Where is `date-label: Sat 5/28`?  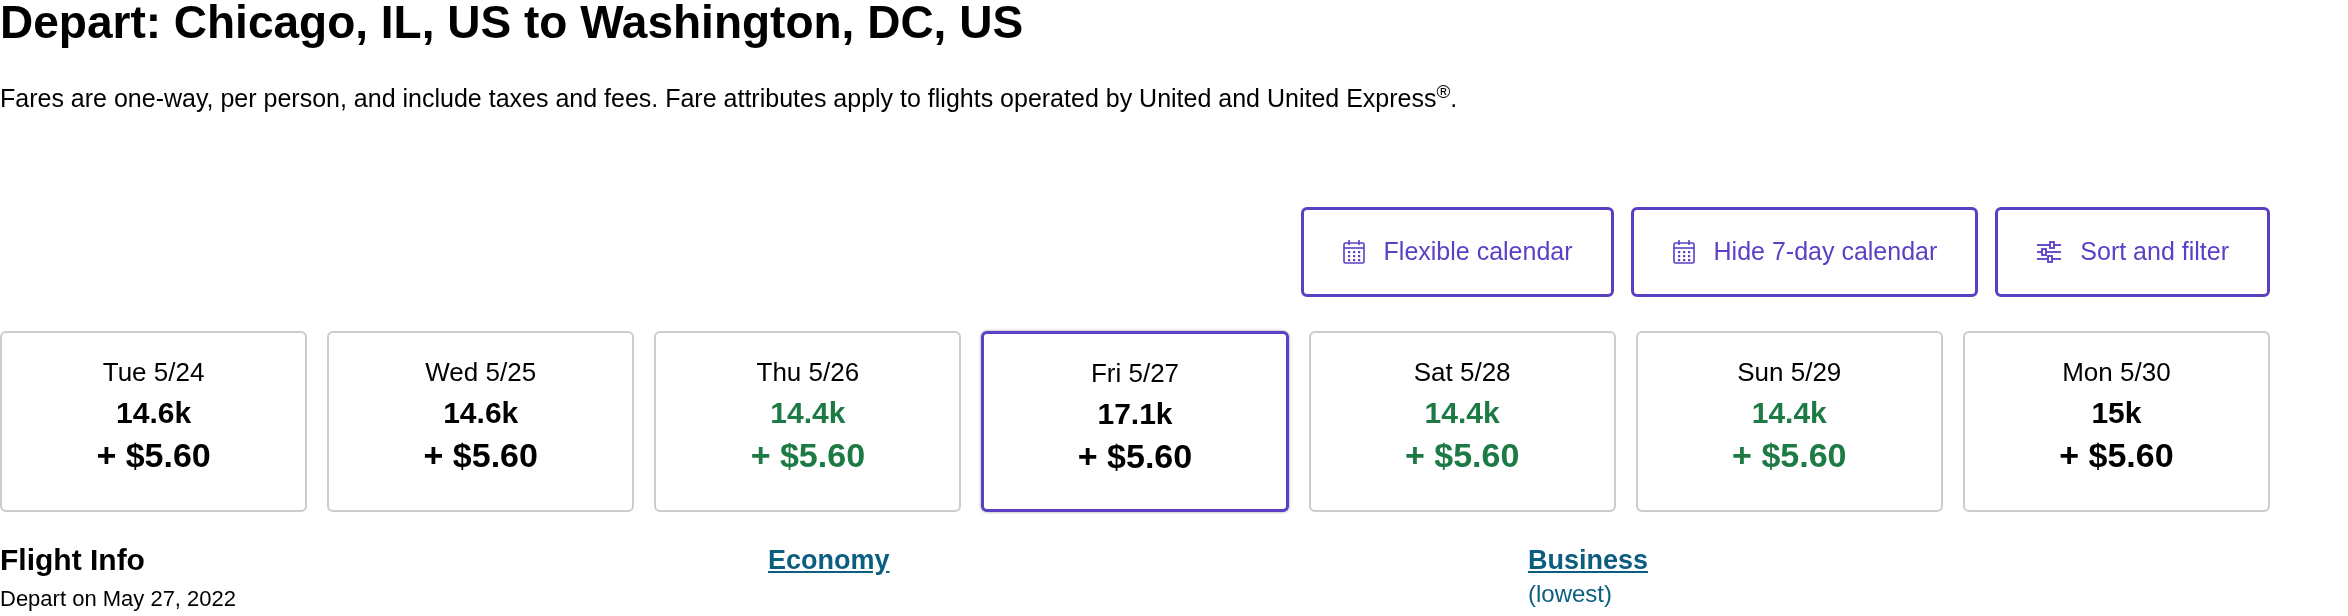 date-label: Sat 5/28 is located at coordinates (1462, 372).